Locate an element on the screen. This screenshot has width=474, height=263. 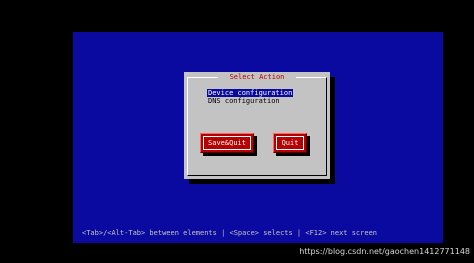
quit-button-label: Quit is located at coordinates (290, 143).